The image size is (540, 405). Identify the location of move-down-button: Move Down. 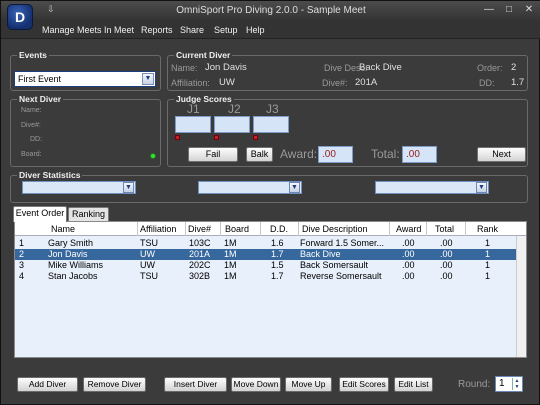
(256, 384).